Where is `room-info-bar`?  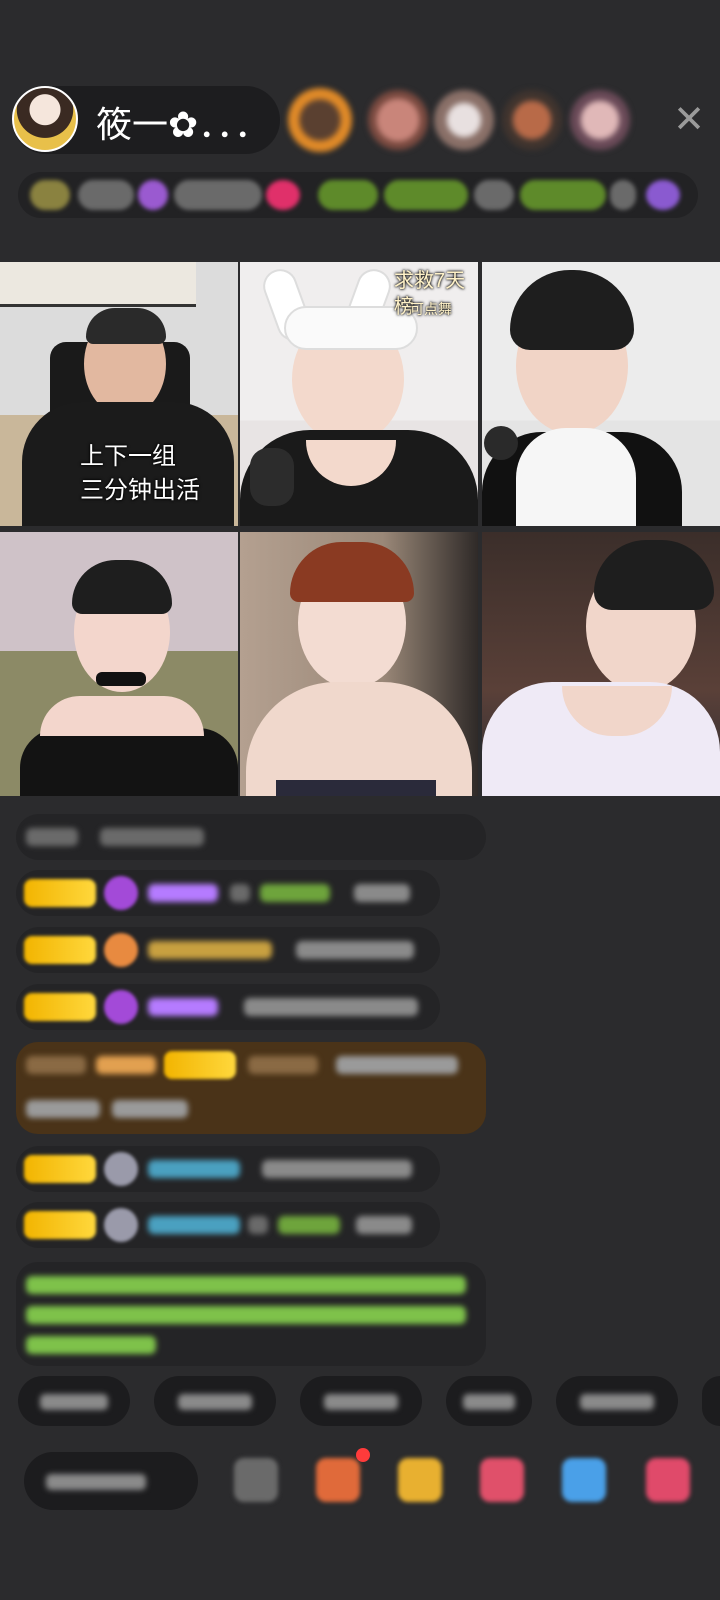
room-info-bar is located at coordinates (358, 195).